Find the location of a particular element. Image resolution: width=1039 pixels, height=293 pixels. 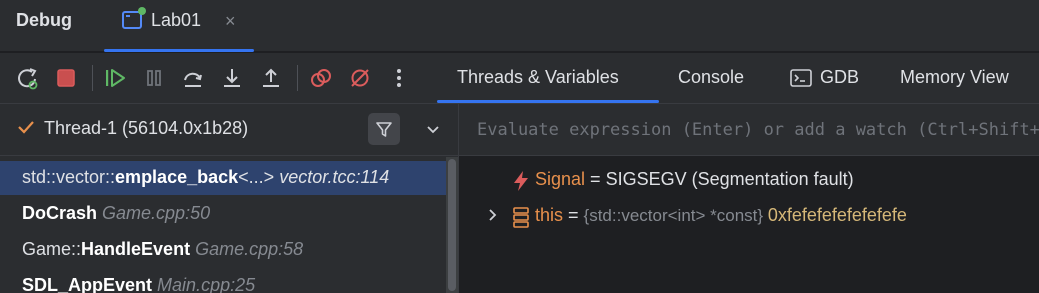

chevron-down-icon is located at coordinates (433, 129).